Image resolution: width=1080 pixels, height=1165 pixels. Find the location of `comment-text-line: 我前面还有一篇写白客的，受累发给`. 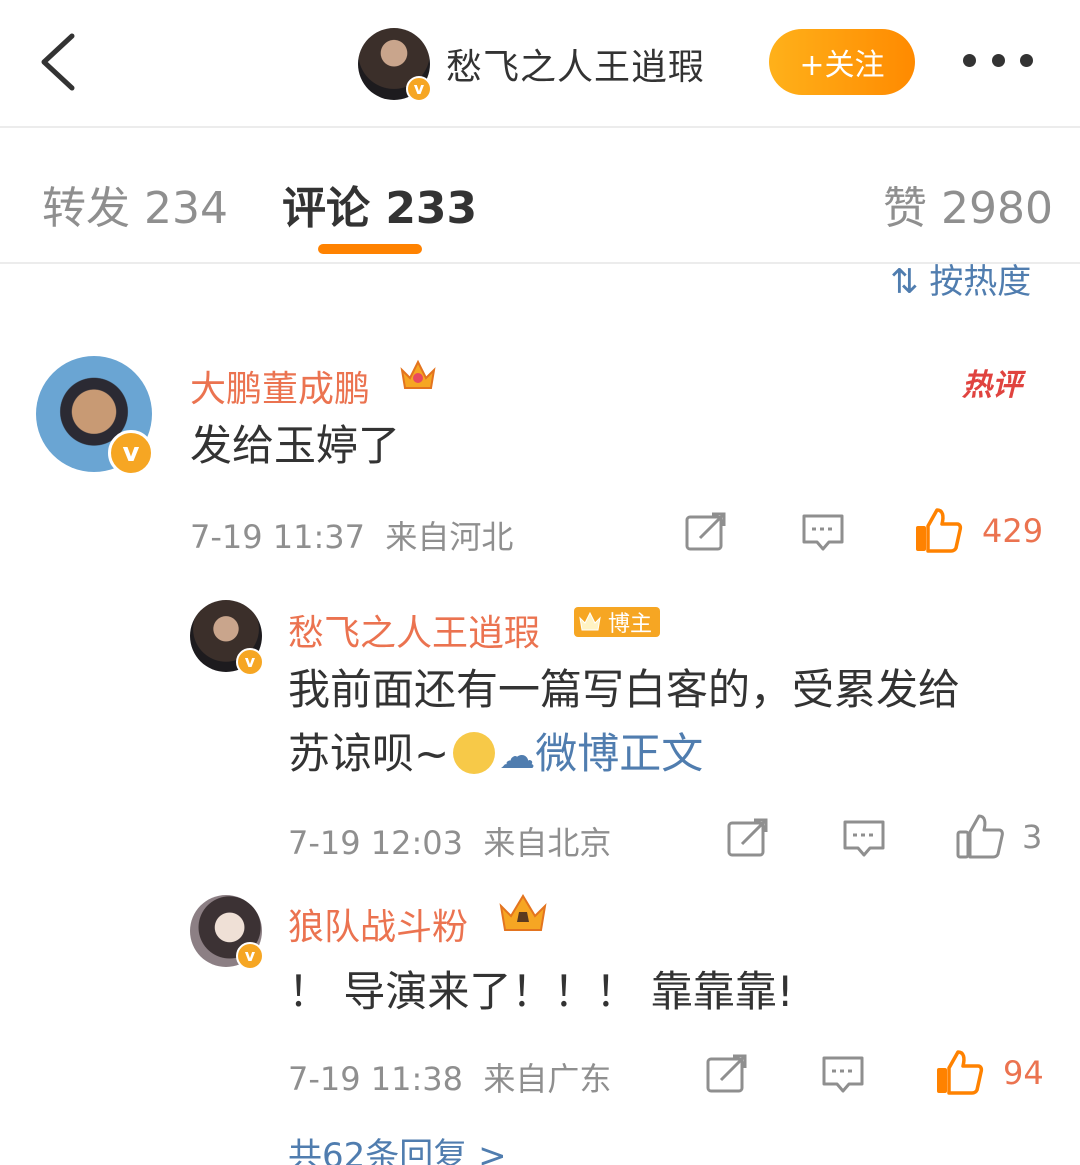

comment-text-line: 我前面还有一篇写白客的，受累发给 is located at coordinates (624, 689).